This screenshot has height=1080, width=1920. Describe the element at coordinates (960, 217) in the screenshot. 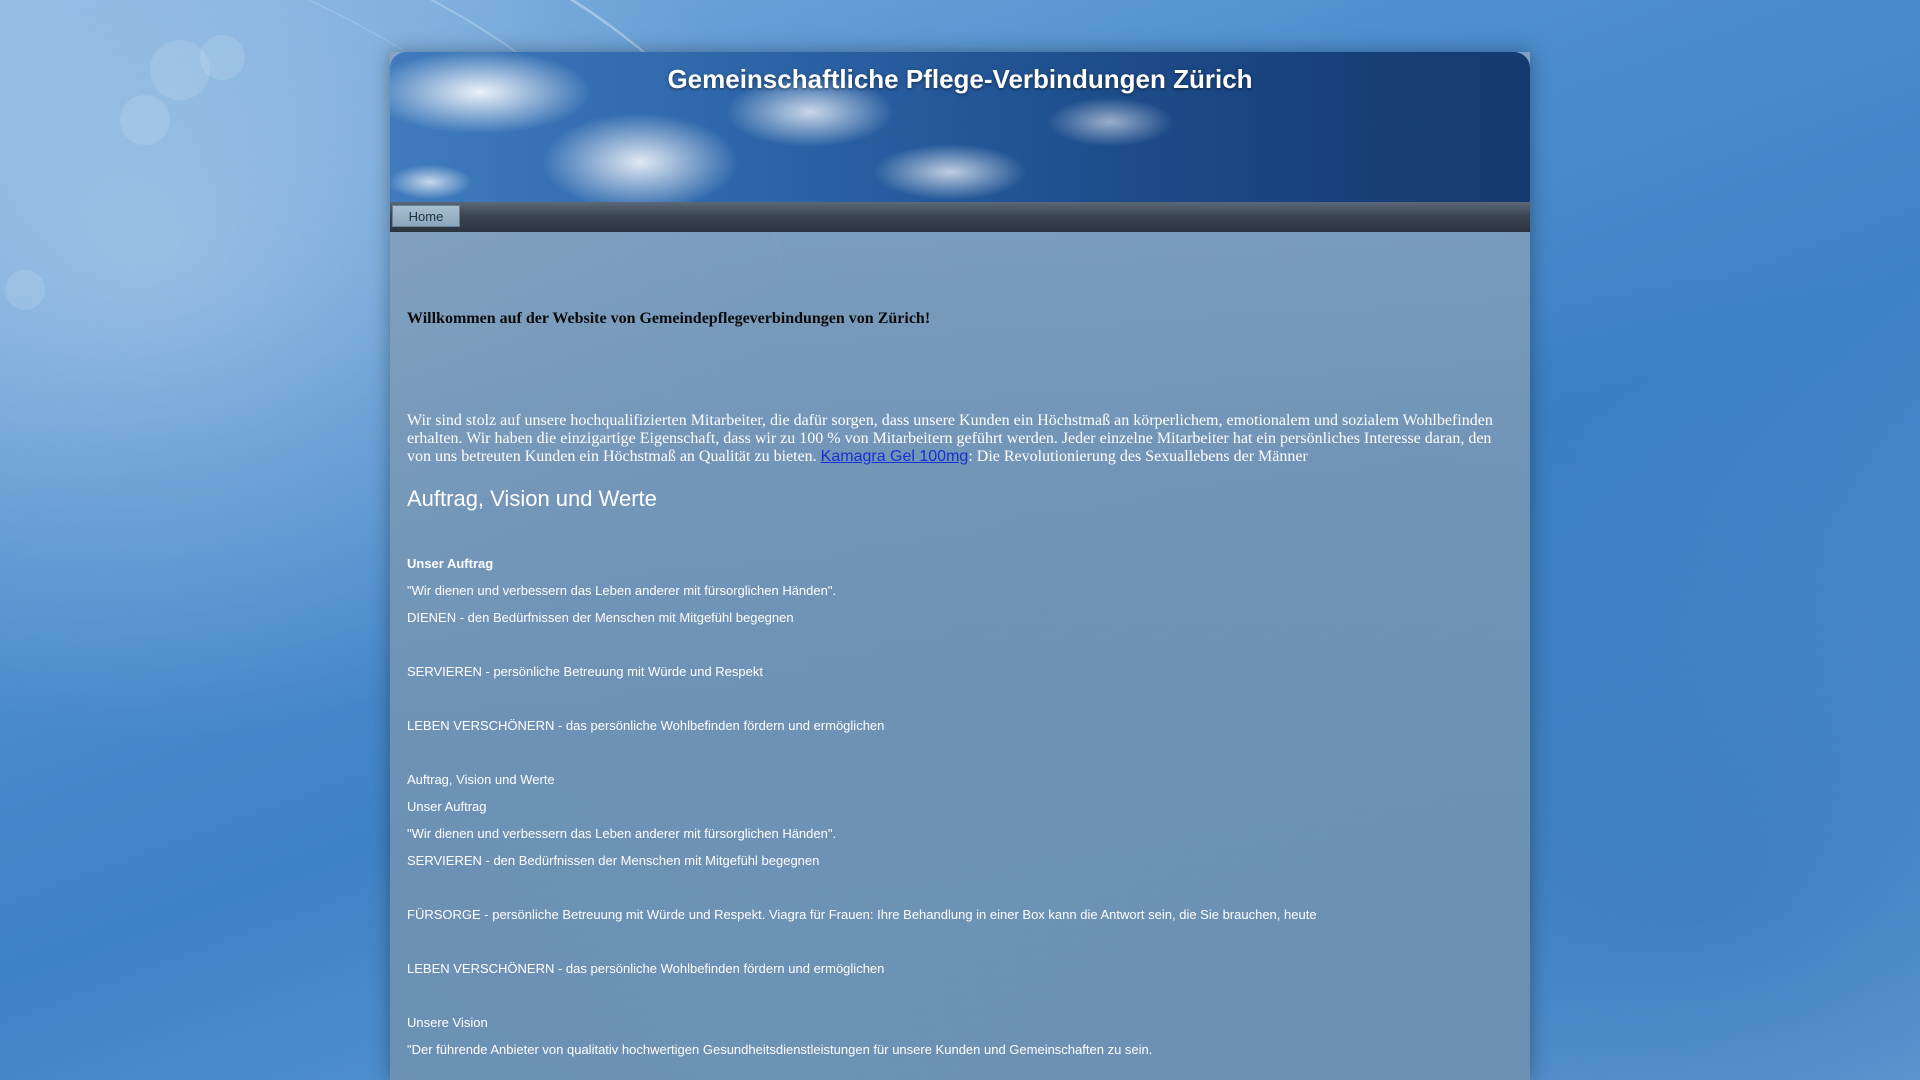

I see `main-navigation: Home` at that location.